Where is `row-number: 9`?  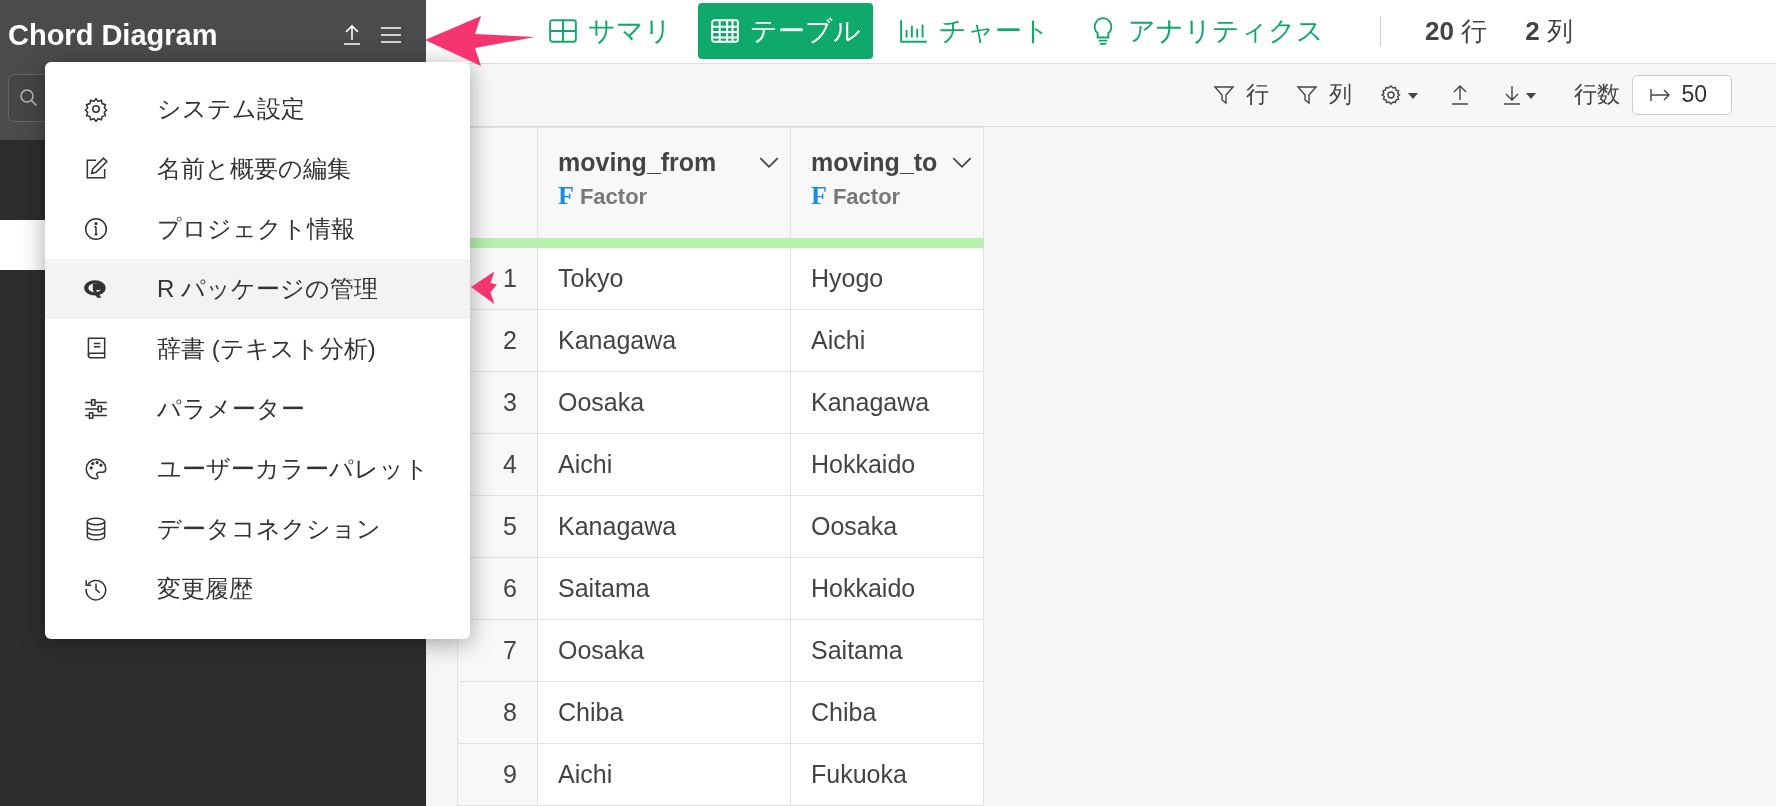
row-number: 9 is located at coordinates (497, 774).